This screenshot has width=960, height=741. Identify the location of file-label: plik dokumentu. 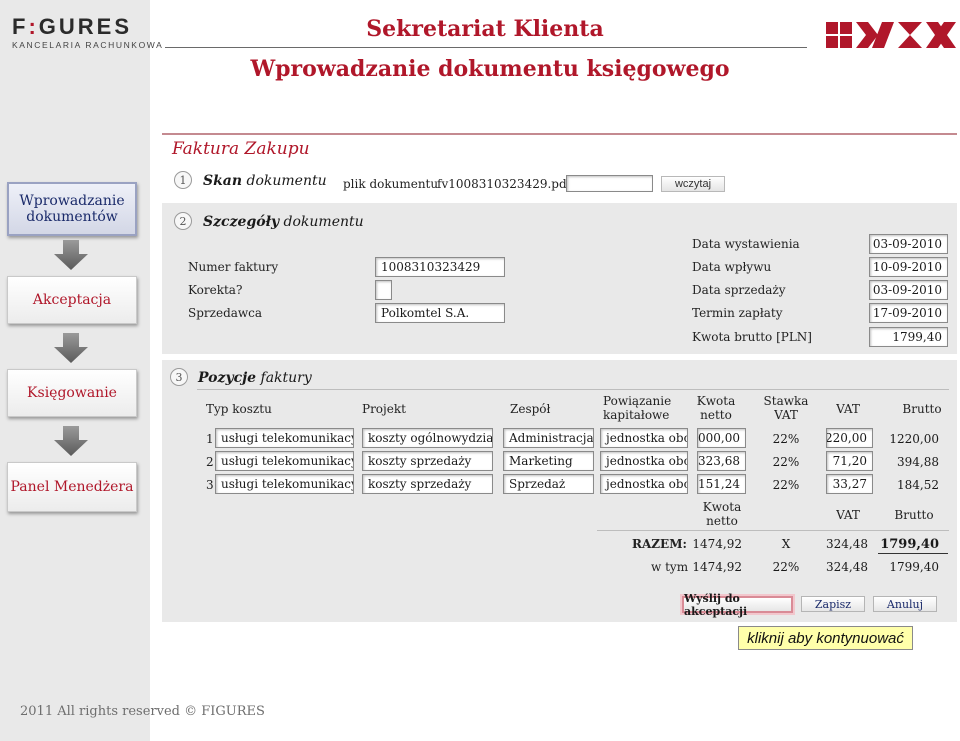
(391, 184).